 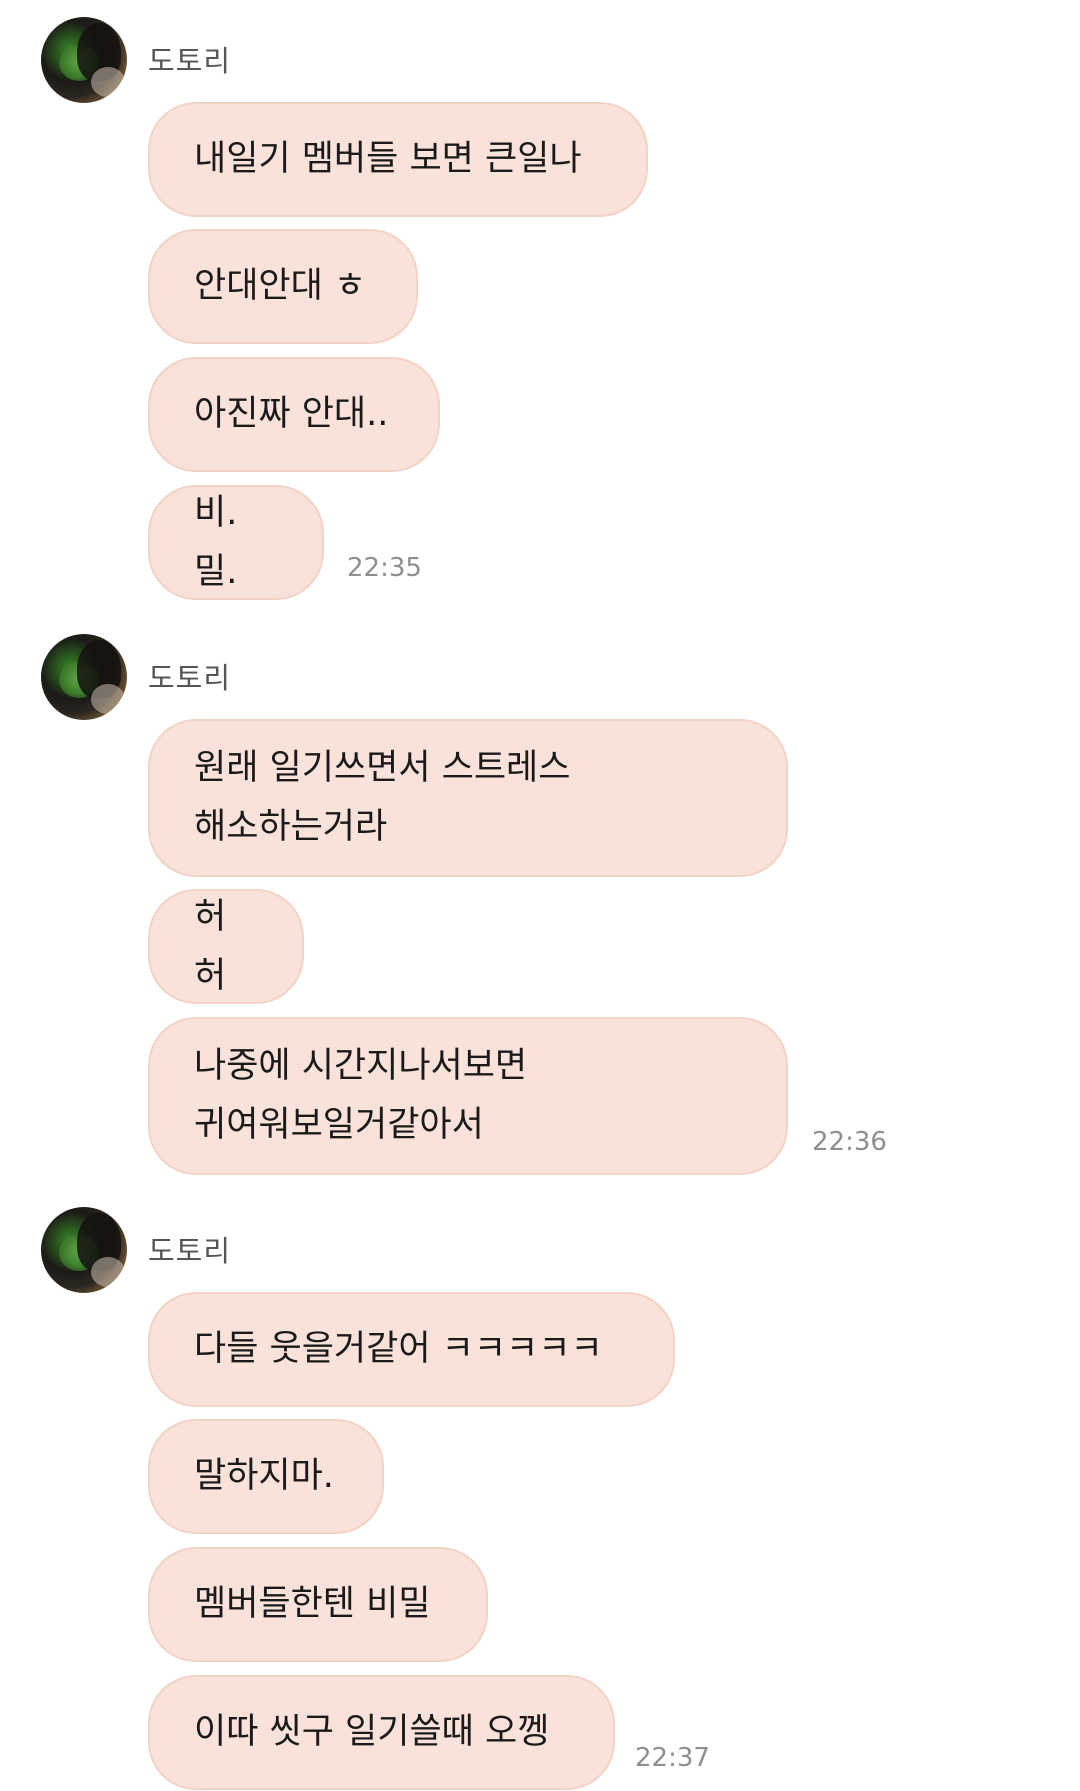 I want to click on message-timestamp: 22:35, so click(x=384, y=568).